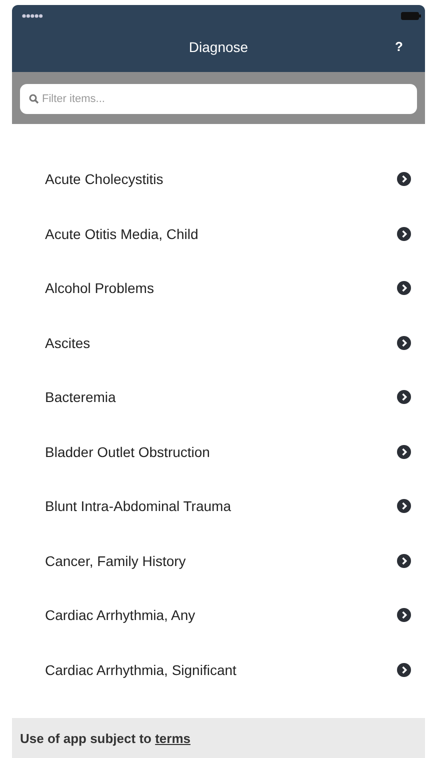 Image resolution: width=429 pixels, height=758 pixels. What do you see at coordinates (218, 46) in the screenshot?
I see `nav-title: Diagnose` at bounding box center [218, 46].